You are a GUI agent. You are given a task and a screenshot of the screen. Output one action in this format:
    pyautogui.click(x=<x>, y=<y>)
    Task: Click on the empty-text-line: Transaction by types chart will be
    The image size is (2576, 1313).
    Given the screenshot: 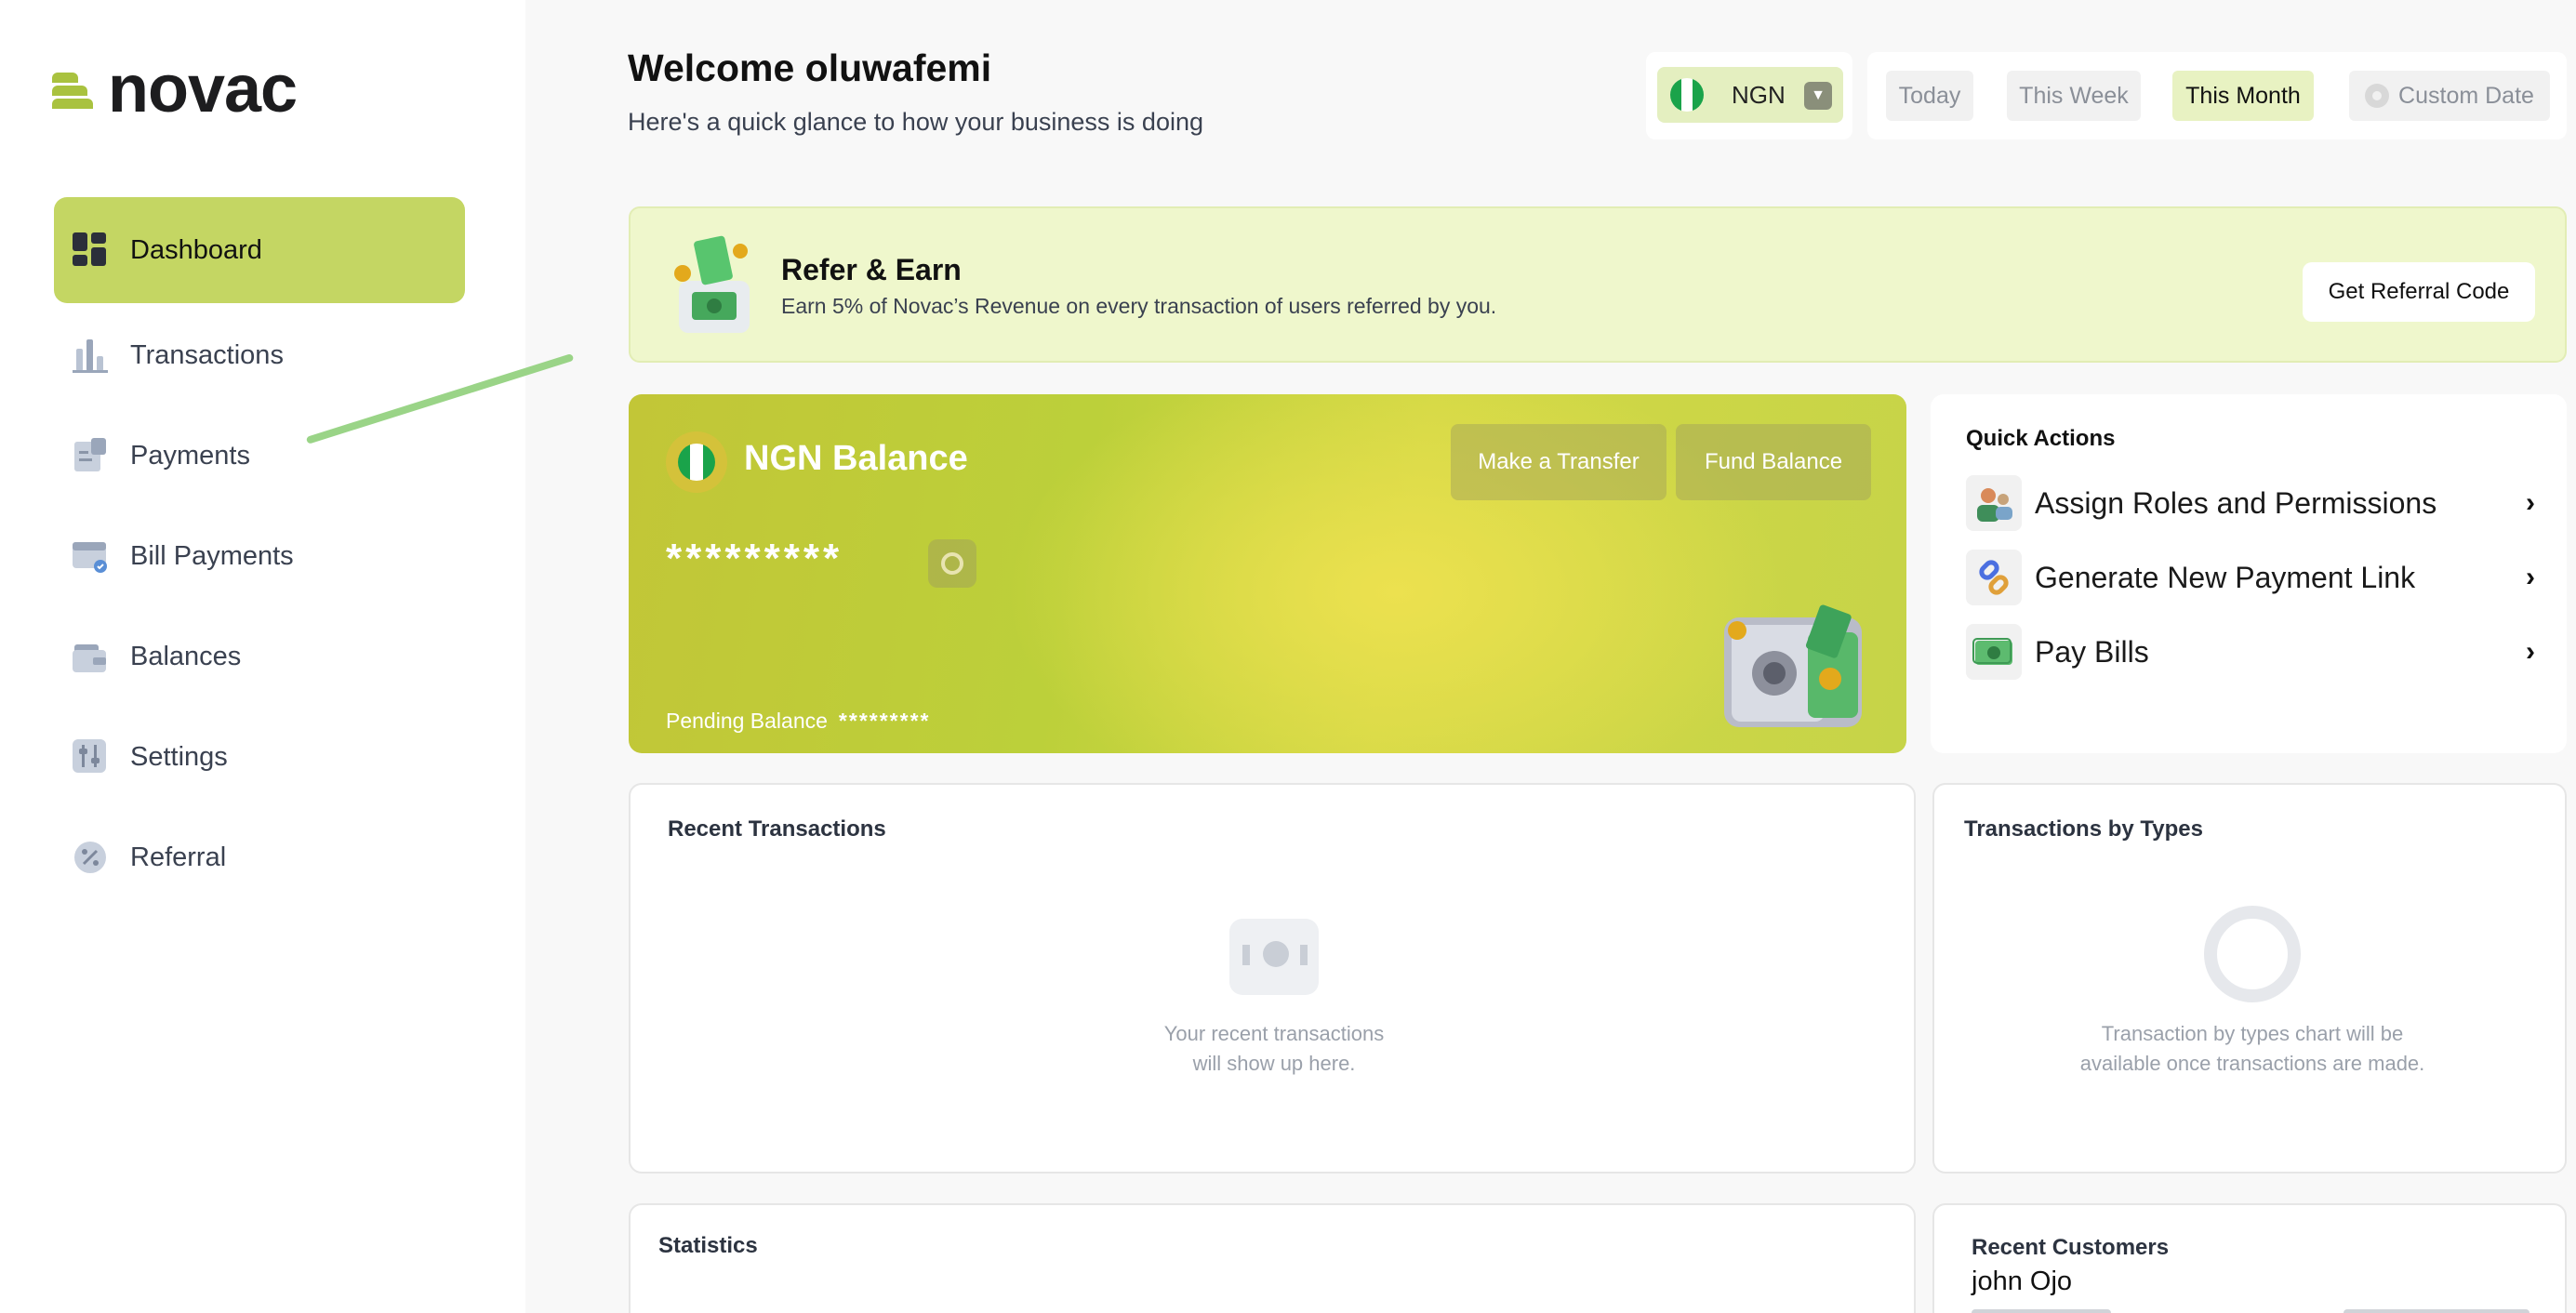 What is the action you would take?
    pyautogui.click(x=2252, y=1033)
    